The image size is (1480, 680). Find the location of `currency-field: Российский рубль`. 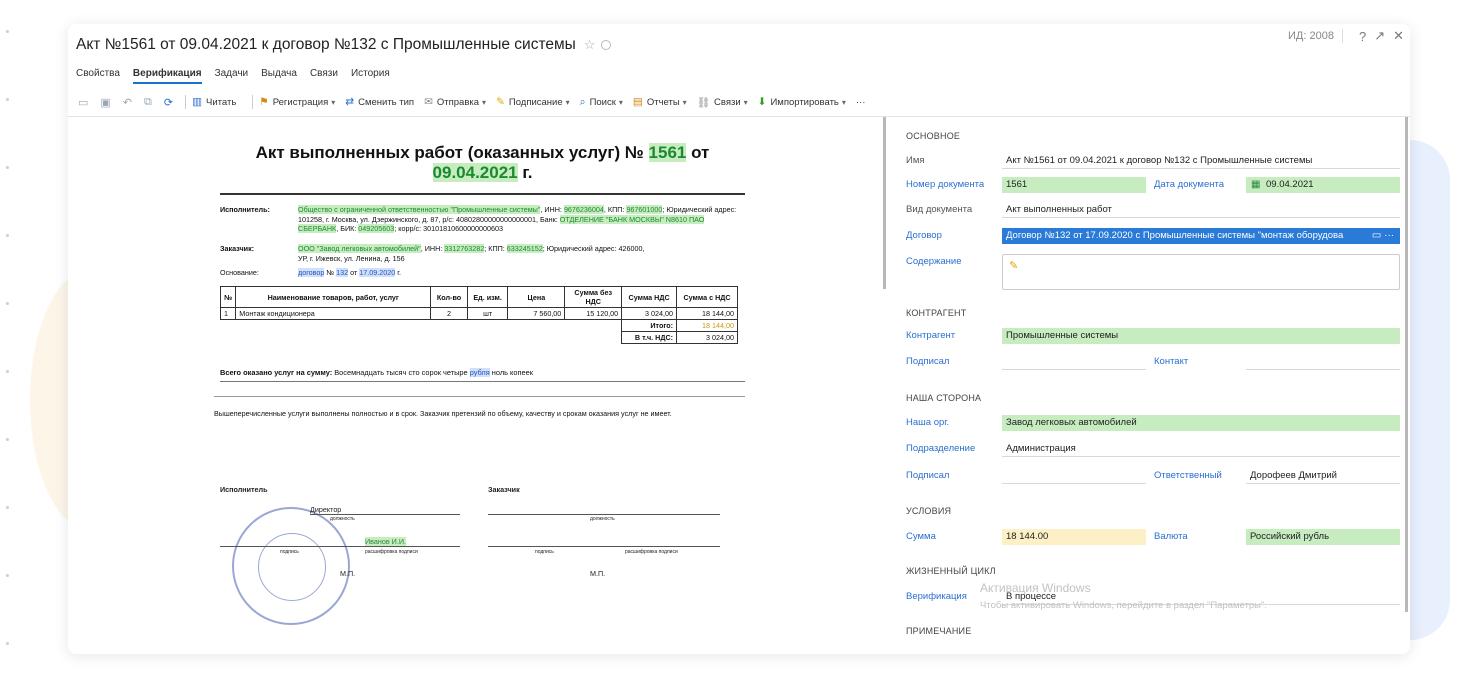

currency-field: Российский рубль is located at coordinates (1323, 537).